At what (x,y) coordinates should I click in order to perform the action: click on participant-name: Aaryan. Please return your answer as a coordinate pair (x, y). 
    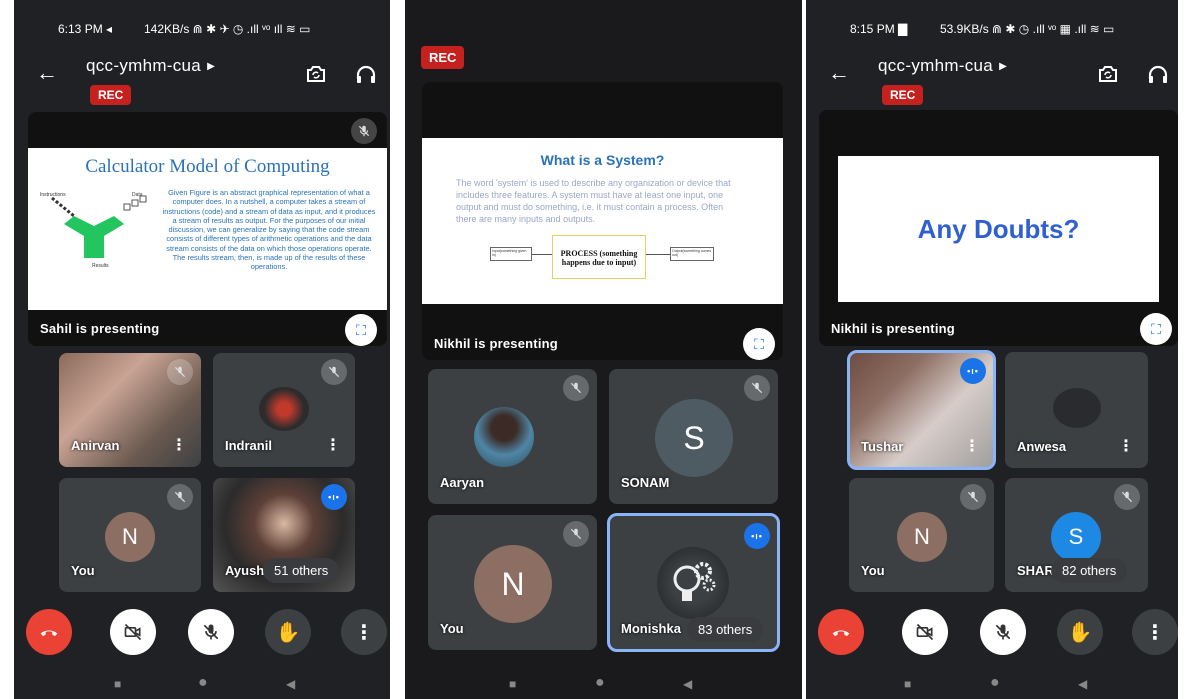
    Looking at the image, I should click on (462, 482).